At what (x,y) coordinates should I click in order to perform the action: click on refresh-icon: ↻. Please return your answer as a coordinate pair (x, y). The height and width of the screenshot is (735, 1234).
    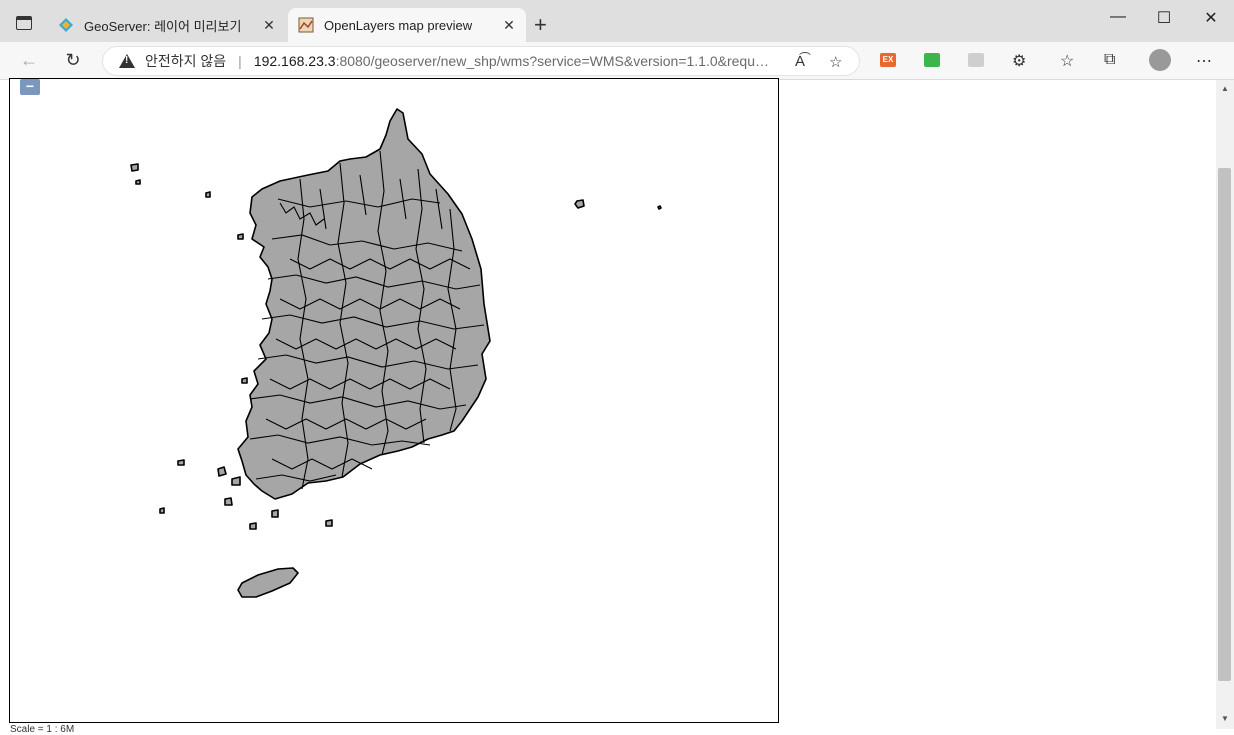
    Looking at the image, I should click on (73, 60).